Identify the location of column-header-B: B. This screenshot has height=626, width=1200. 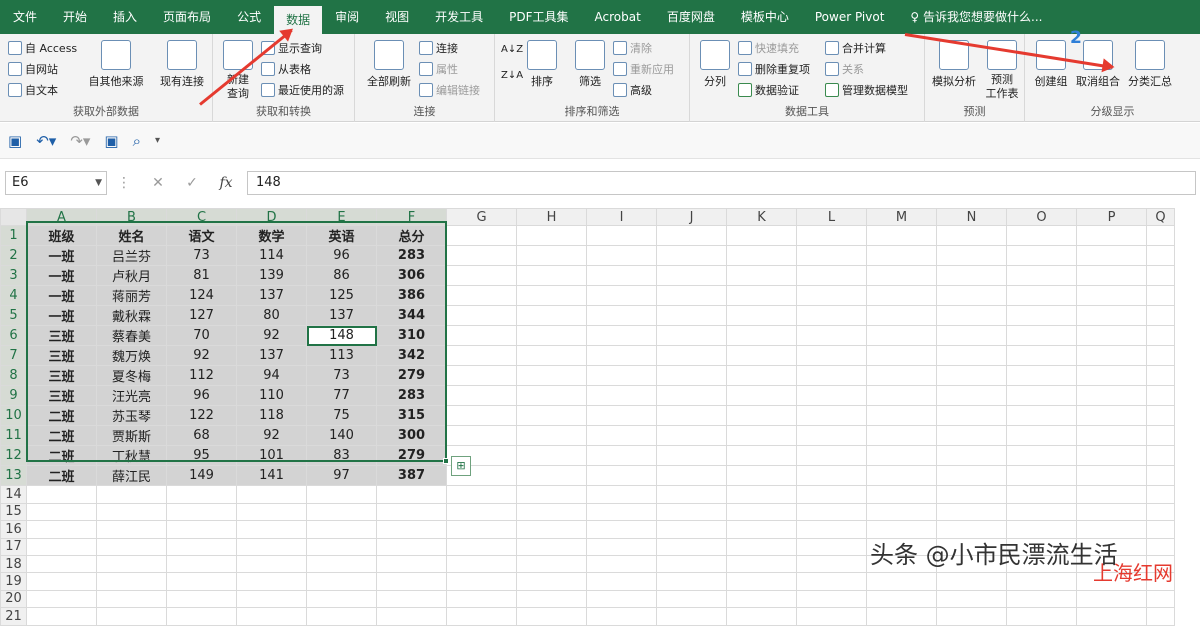
(131, 217).